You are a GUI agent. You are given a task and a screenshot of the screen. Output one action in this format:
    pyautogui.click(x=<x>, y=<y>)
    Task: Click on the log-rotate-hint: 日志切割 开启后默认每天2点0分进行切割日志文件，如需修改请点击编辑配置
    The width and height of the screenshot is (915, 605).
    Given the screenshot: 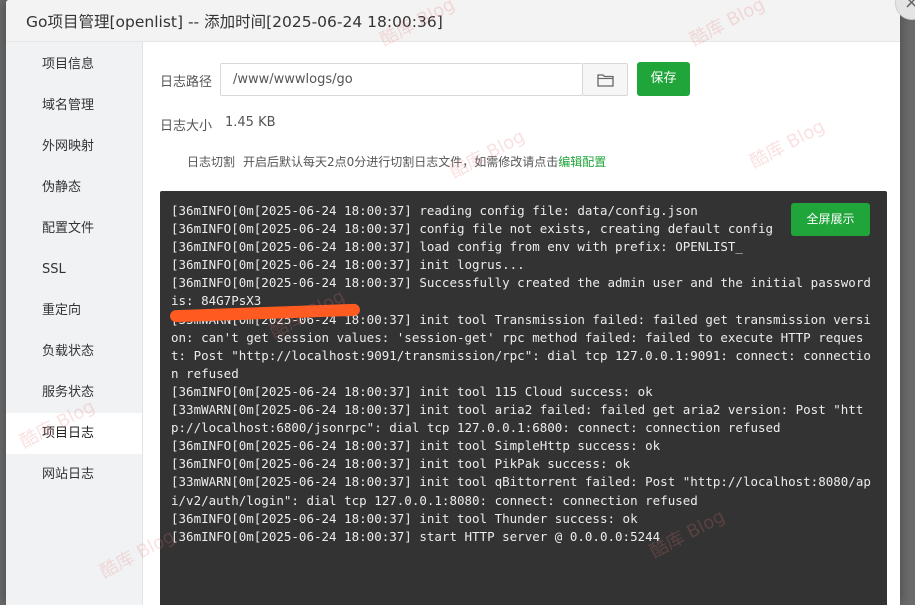 What is the action you would take?
    pyautogui.click(x=396, y=161)
    